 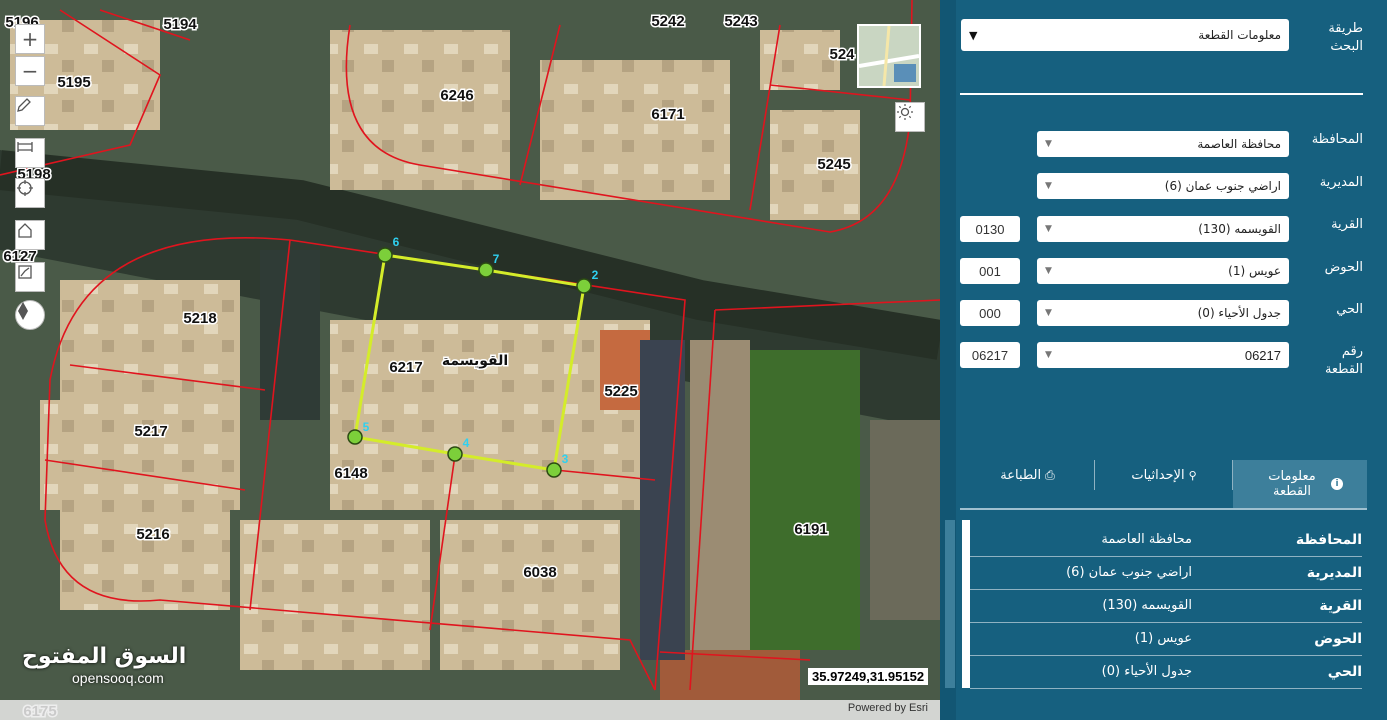 I want to click on parcel-number-label: 6191, so click(x=810, y=529).